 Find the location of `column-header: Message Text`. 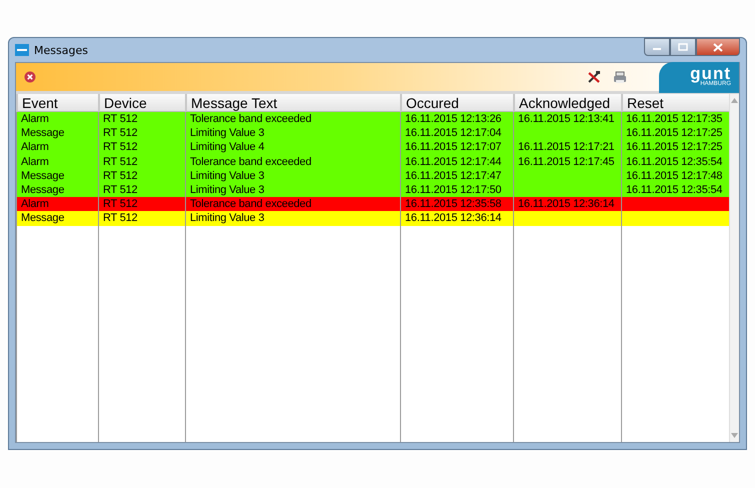

column-header: Message Text is located at coordinates (292, 103).